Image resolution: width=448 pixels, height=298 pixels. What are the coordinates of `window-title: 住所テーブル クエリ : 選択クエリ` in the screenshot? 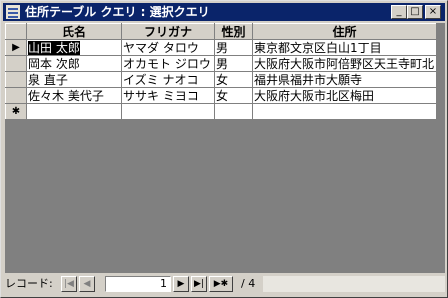 It's located at (117, 12).